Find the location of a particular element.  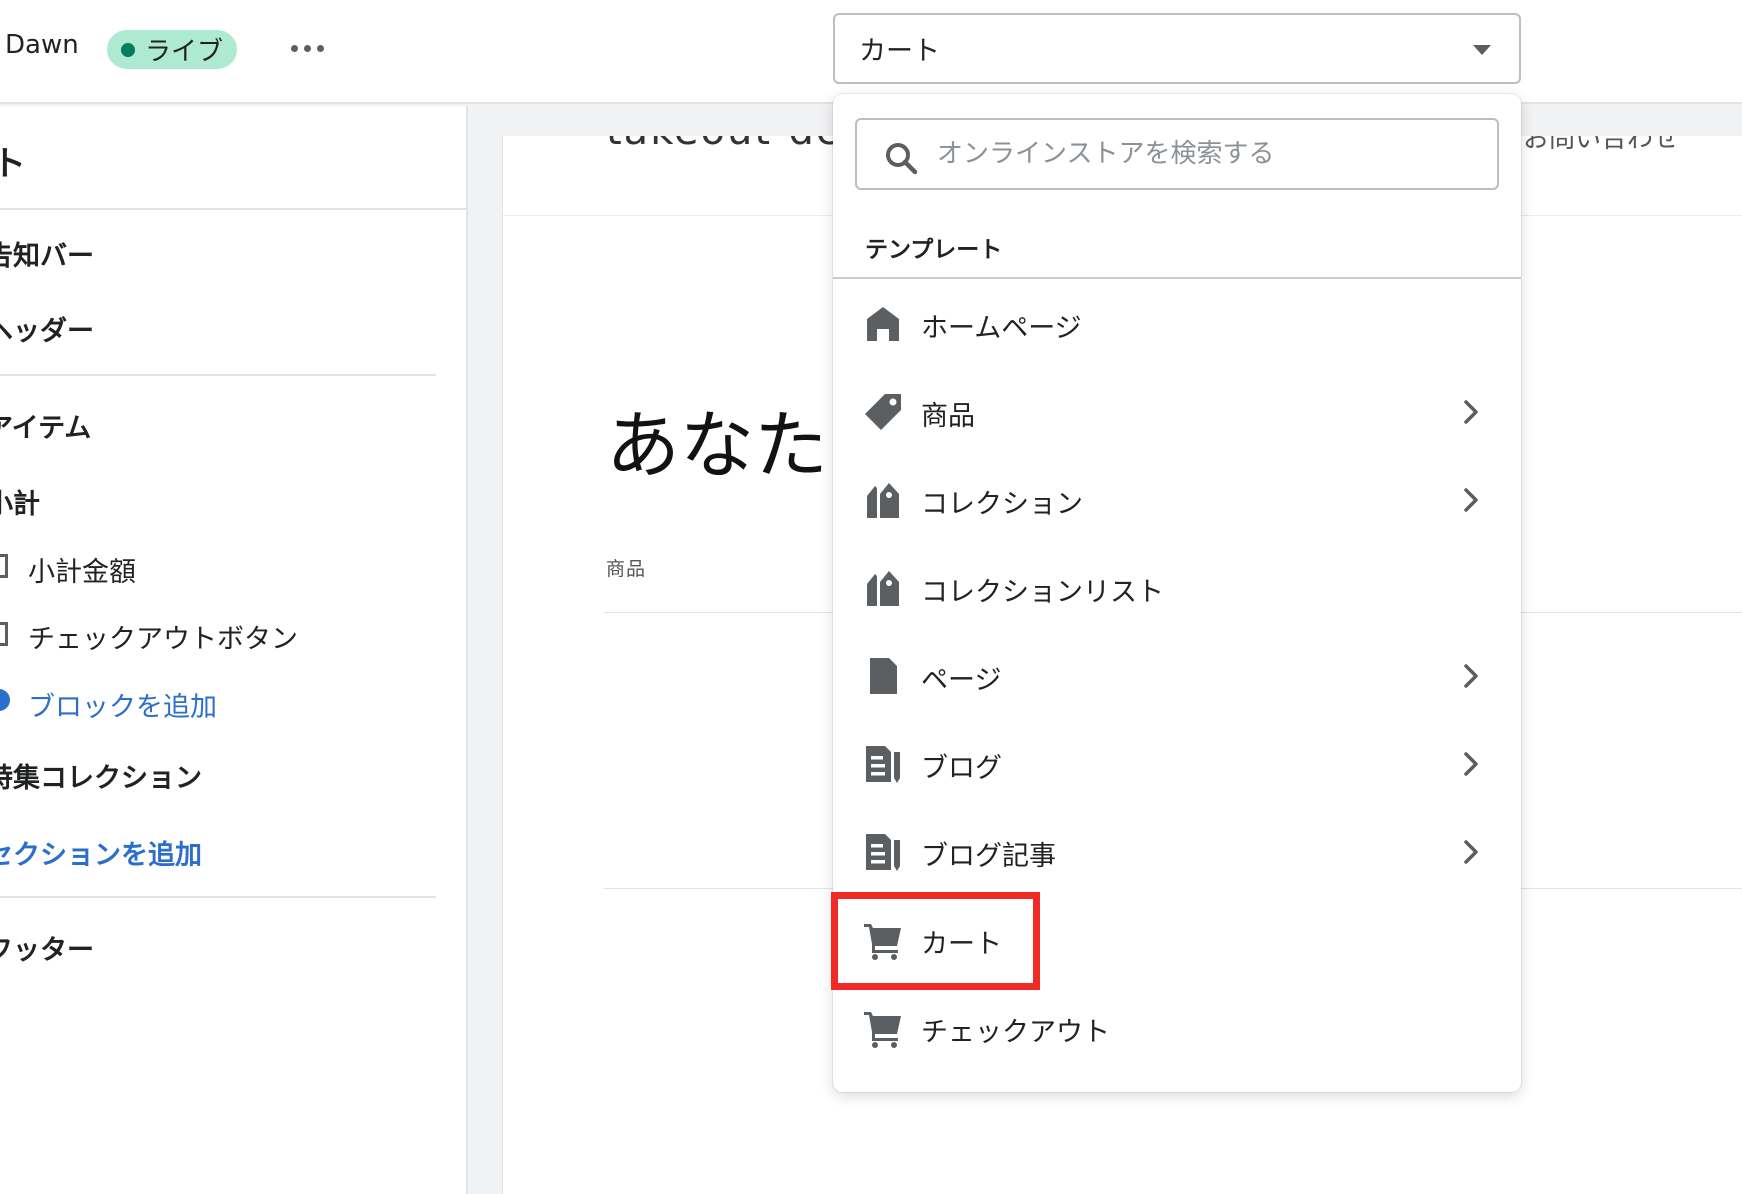

template-item-cart: カート is located at coordinates (1177, 940).